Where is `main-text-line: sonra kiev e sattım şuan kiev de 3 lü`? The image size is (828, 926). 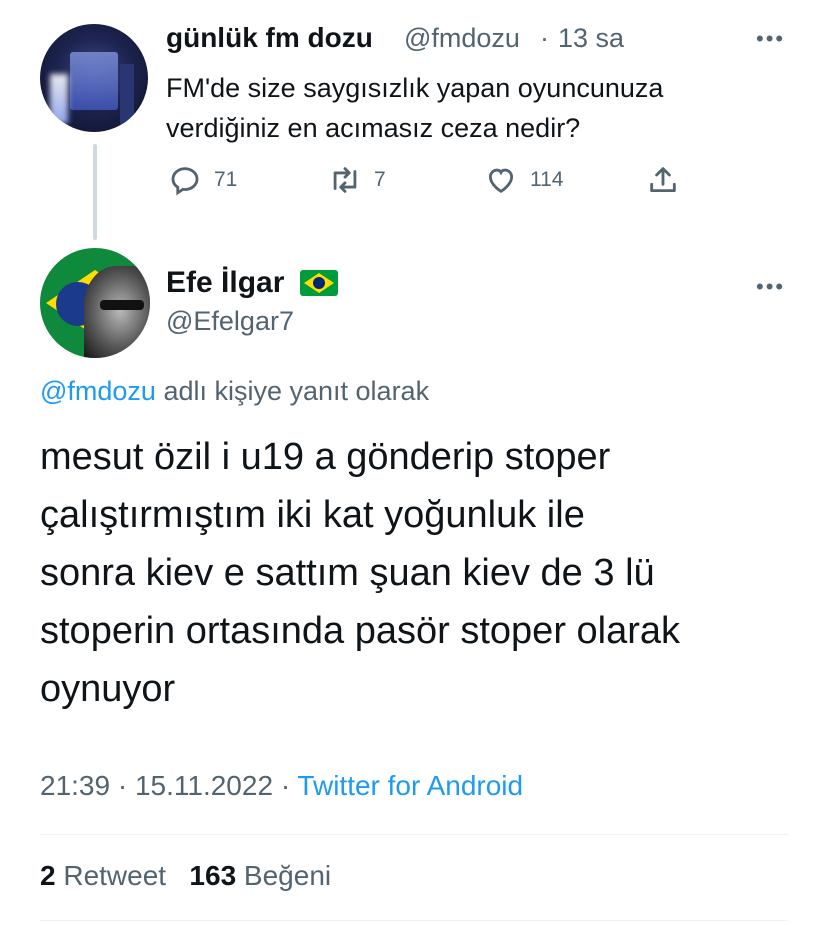
main-text-line: sonra kiev e sattım şuan kiev de 3 lü is located at coordinates (347, 573).